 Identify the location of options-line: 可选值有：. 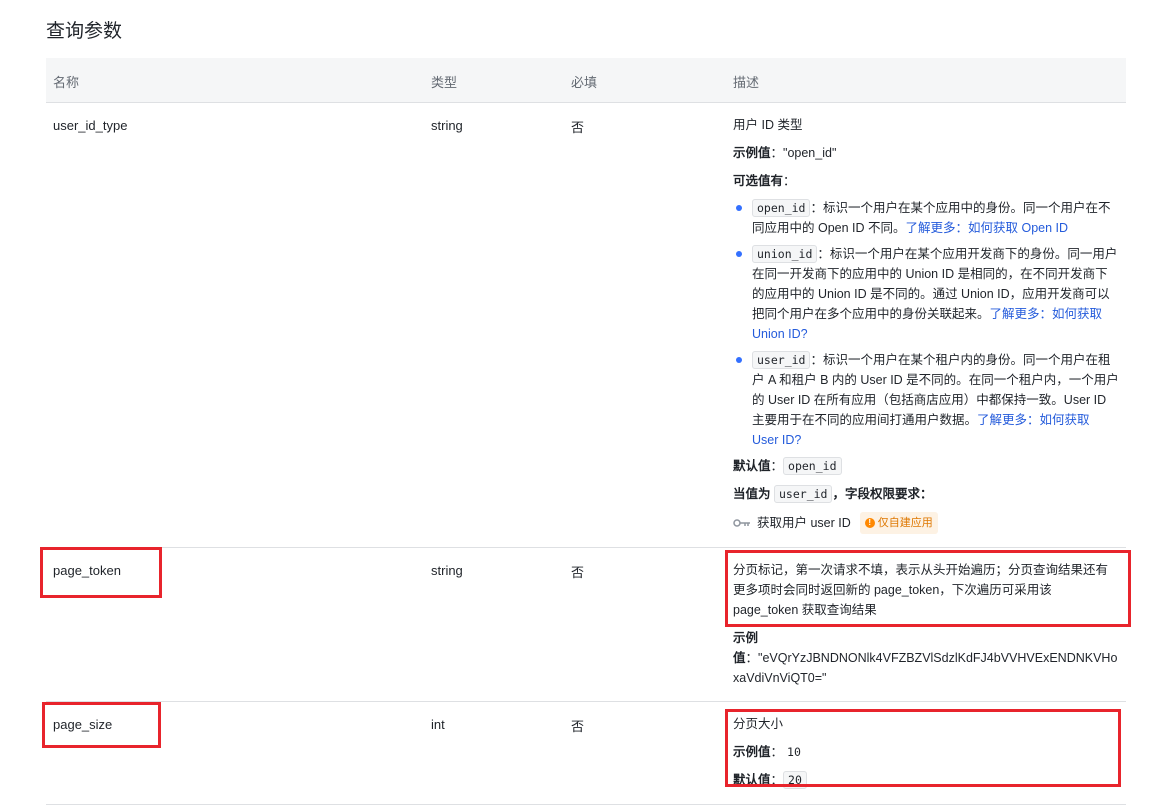
(926, 181).